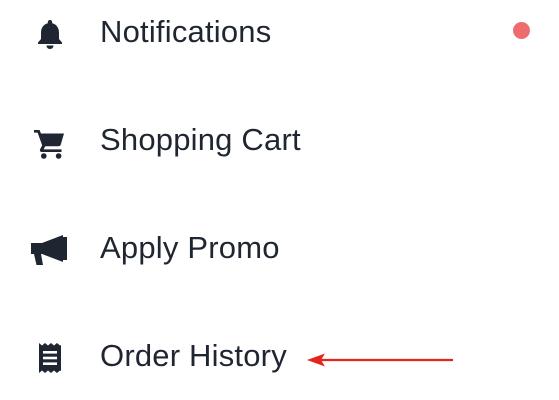 This screenshot has width=559, height=400. What do you see at coordinates (380, 360) in the screenshot?
I see `annotation-arrow-icon` at bounding box center [380, 360].